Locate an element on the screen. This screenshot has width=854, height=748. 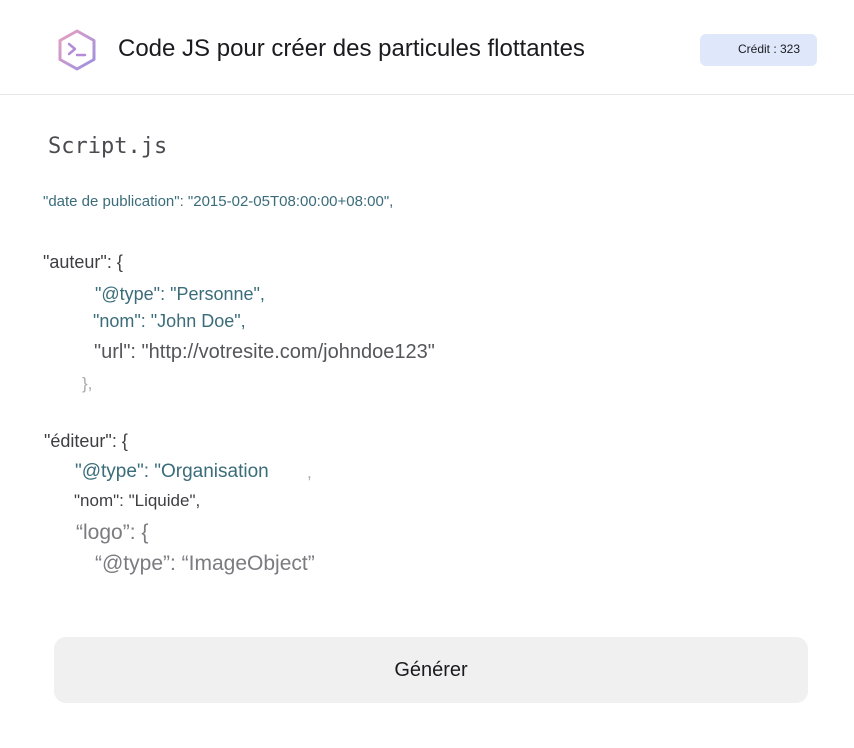
code-line: “@type”: “ImageObject” is located at coordinates (205, 563).